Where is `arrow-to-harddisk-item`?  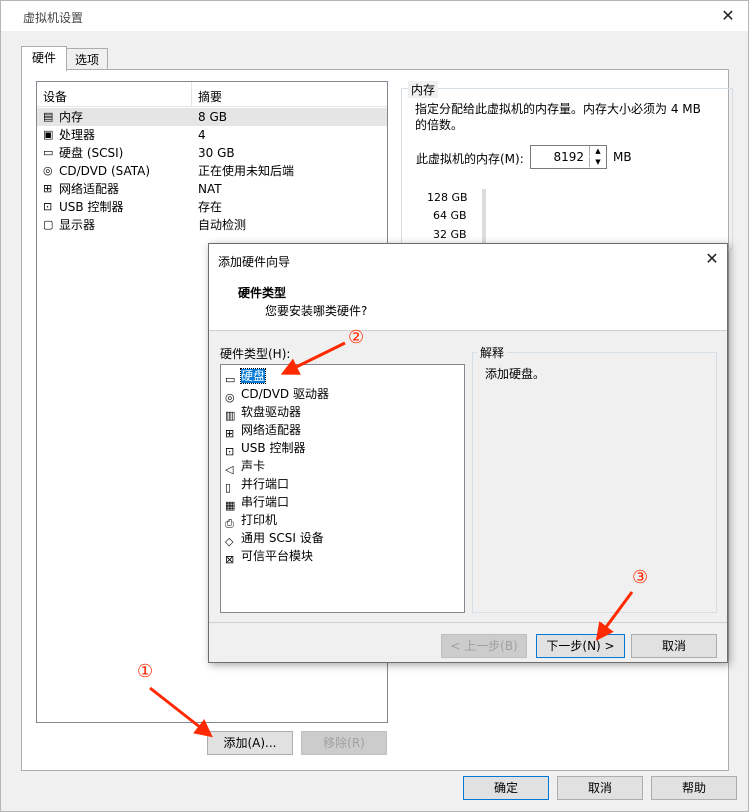 arrow-to-harddisk-item is located at coordinates (313, 358).